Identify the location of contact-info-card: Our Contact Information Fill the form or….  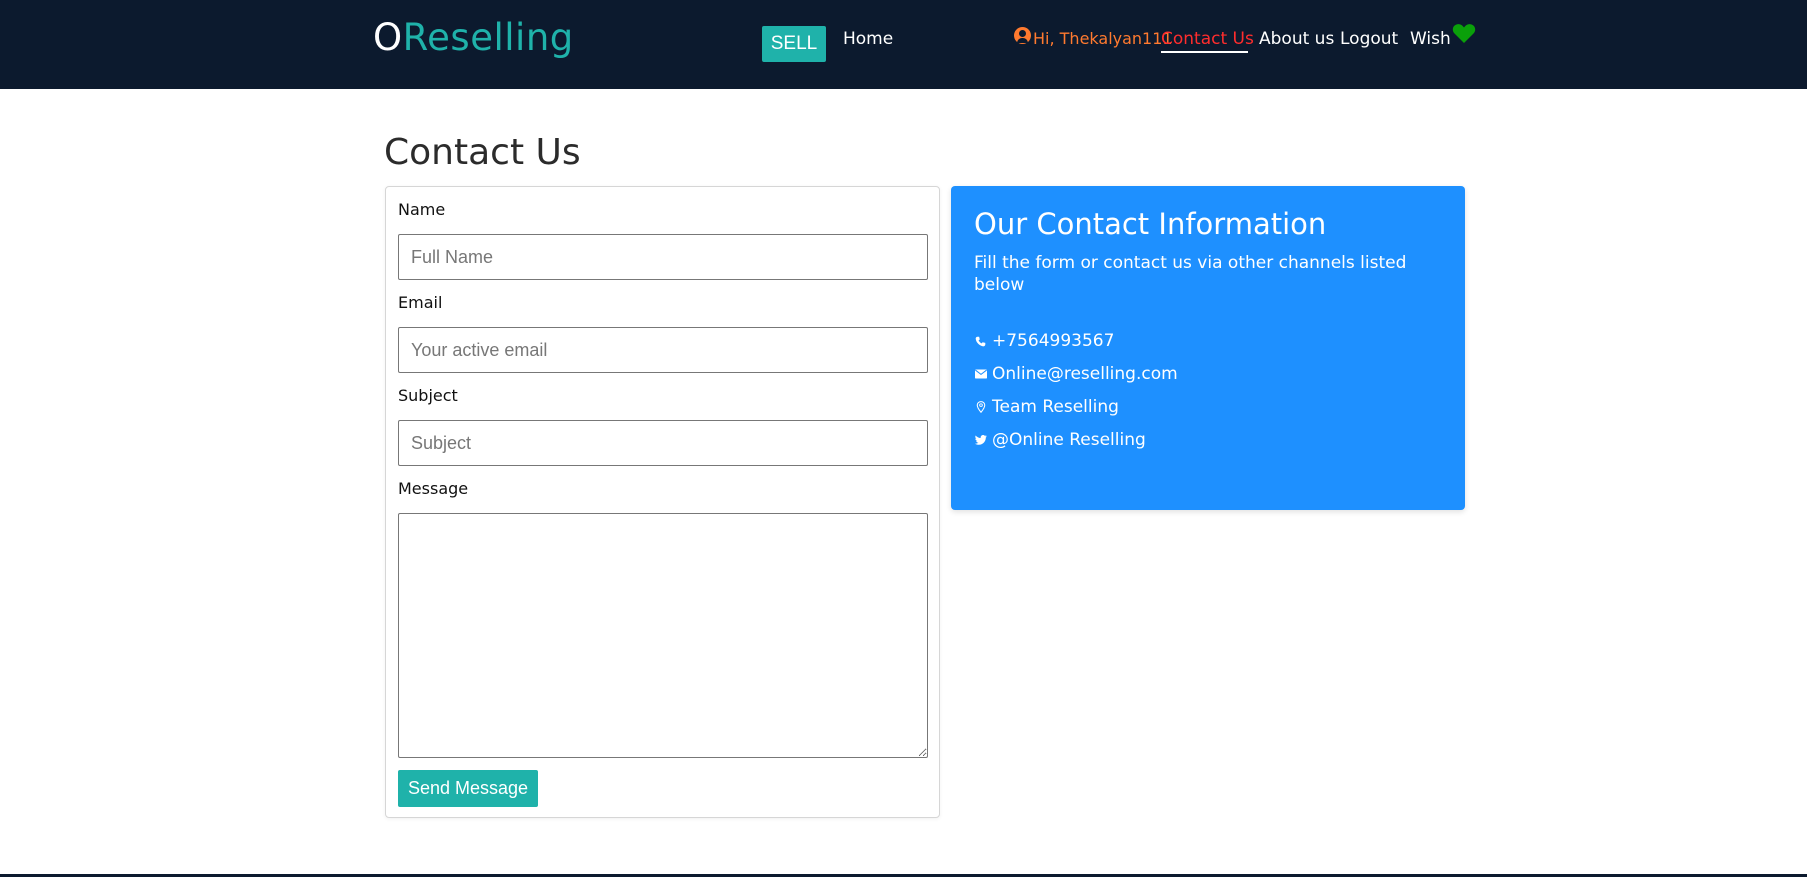
(1208, 348).